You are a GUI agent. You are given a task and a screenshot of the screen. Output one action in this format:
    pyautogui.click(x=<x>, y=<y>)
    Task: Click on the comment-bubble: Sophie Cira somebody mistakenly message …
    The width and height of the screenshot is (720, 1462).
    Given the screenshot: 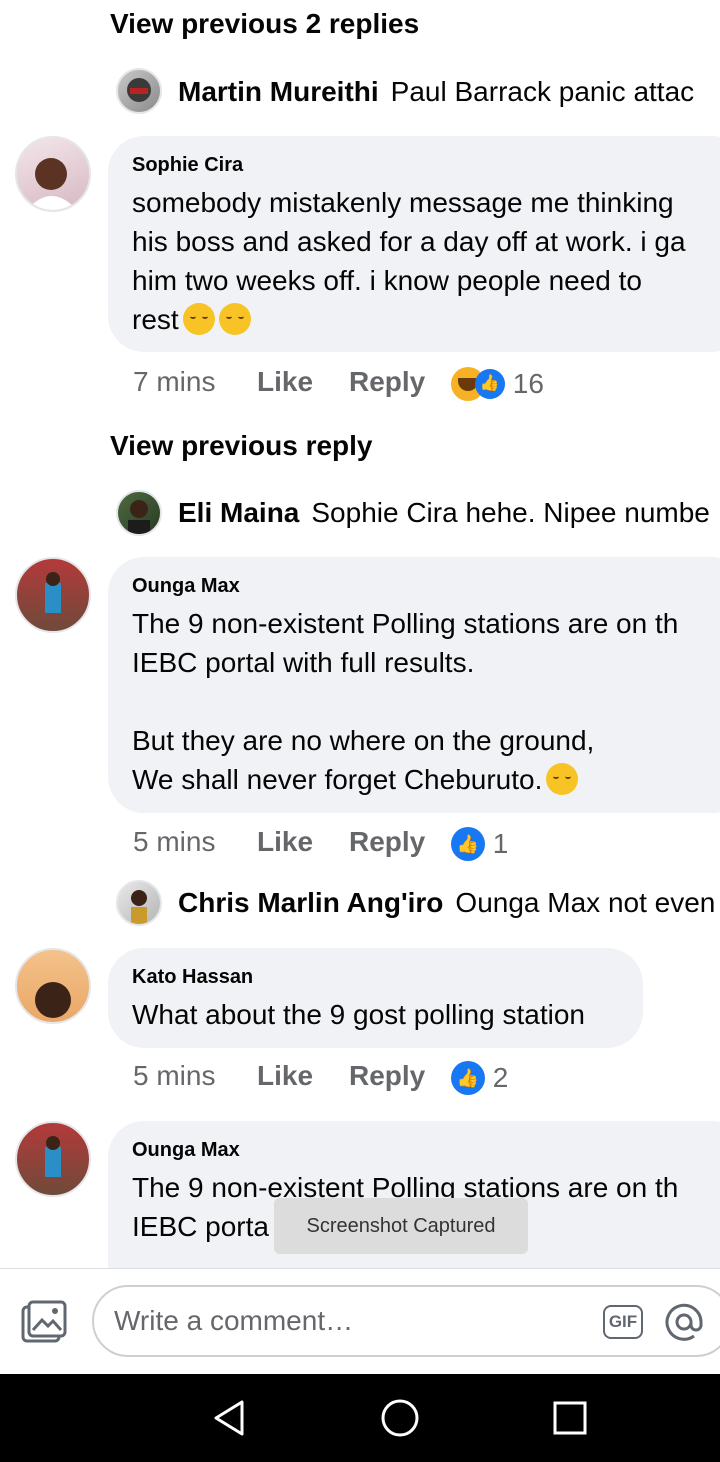 What is the action you would take?
    pyautogui.click(x=414, y=244)
    